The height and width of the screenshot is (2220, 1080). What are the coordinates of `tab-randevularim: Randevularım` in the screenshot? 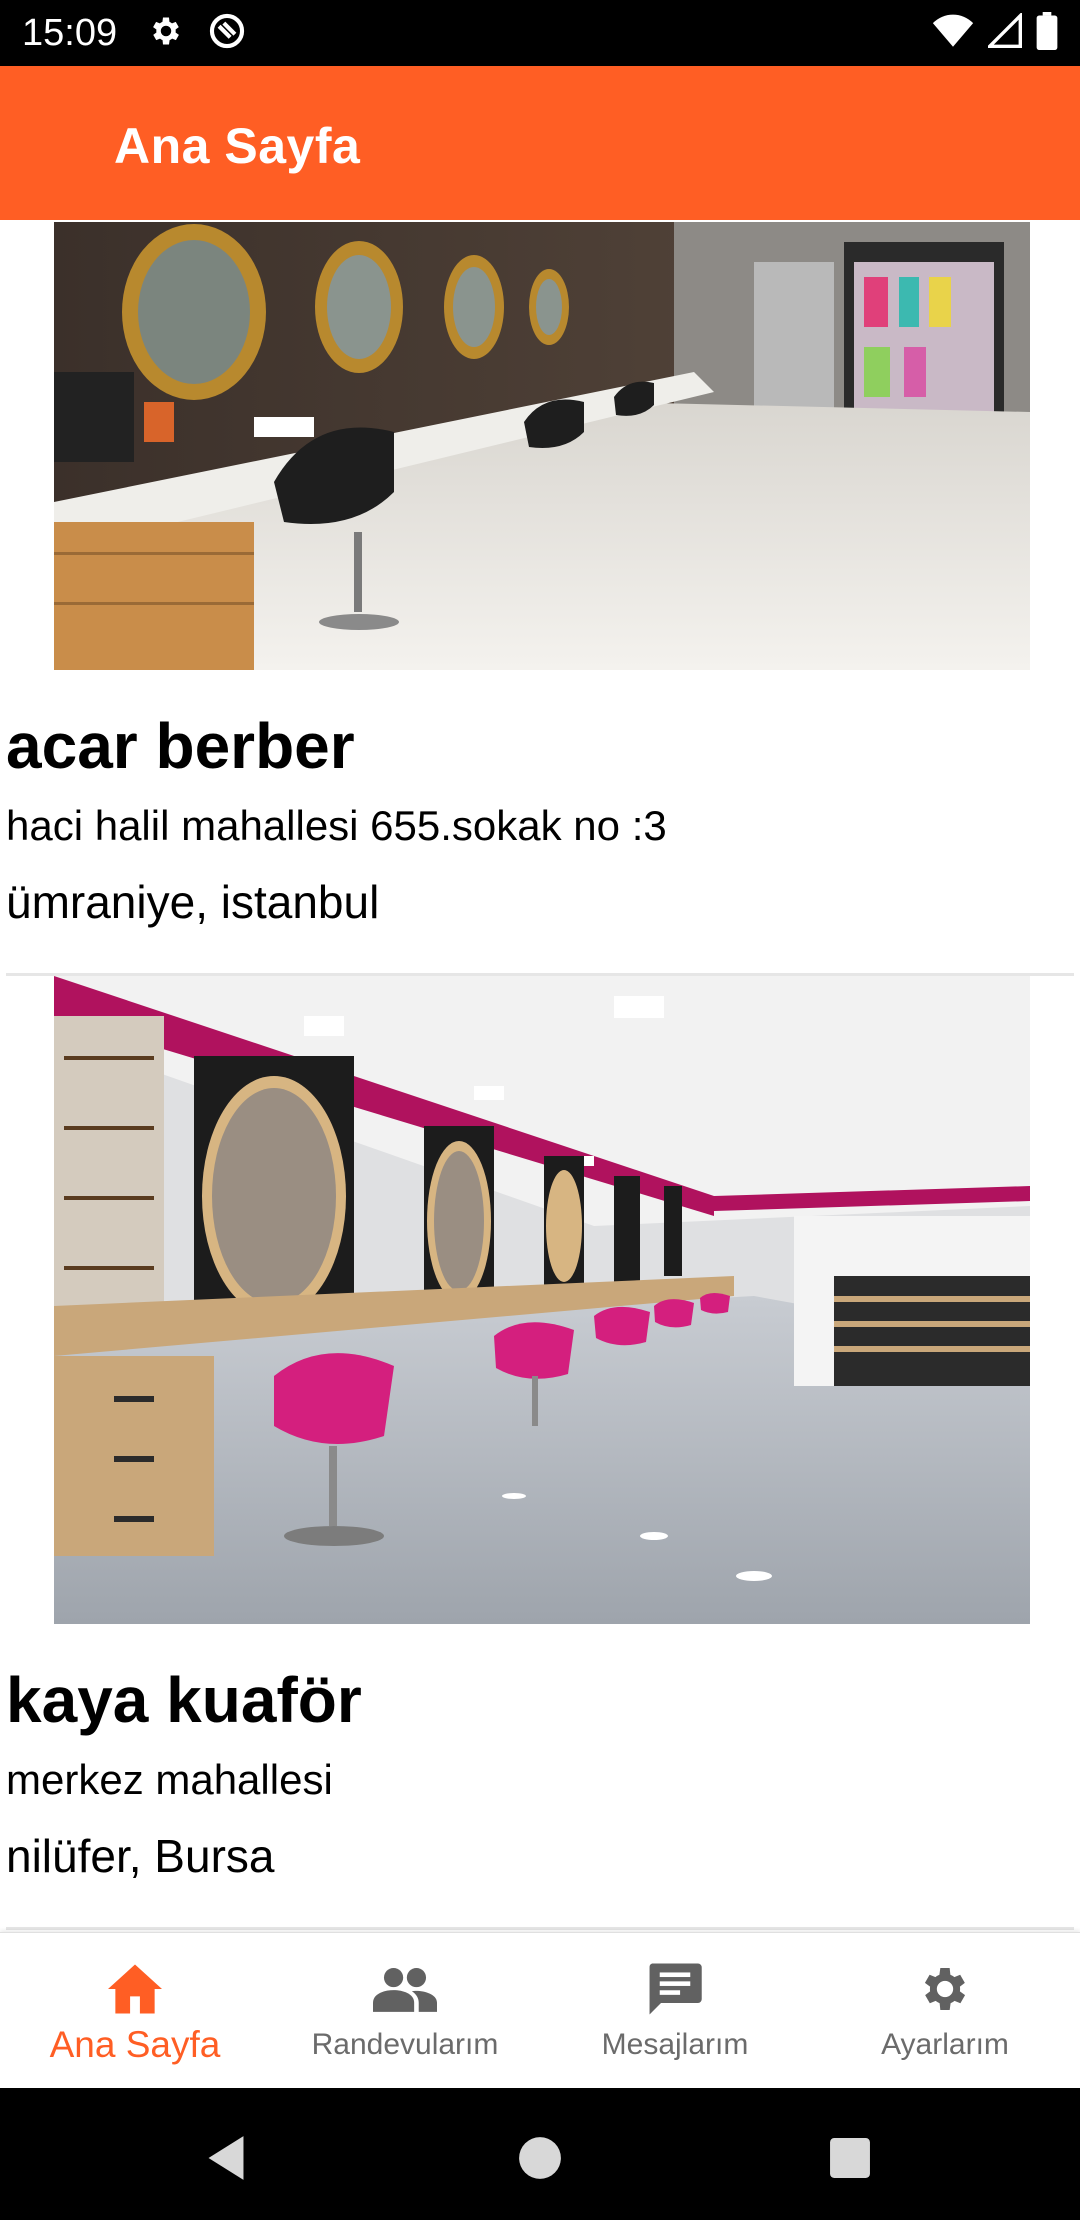 It's located at (405, 2011).